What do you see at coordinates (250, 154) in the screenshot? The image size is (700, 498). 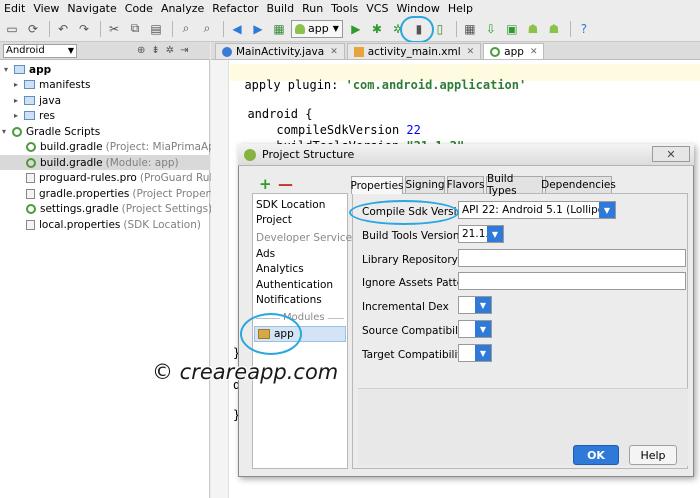 I see `android-studio-icon` at bounding box center [250, 154].